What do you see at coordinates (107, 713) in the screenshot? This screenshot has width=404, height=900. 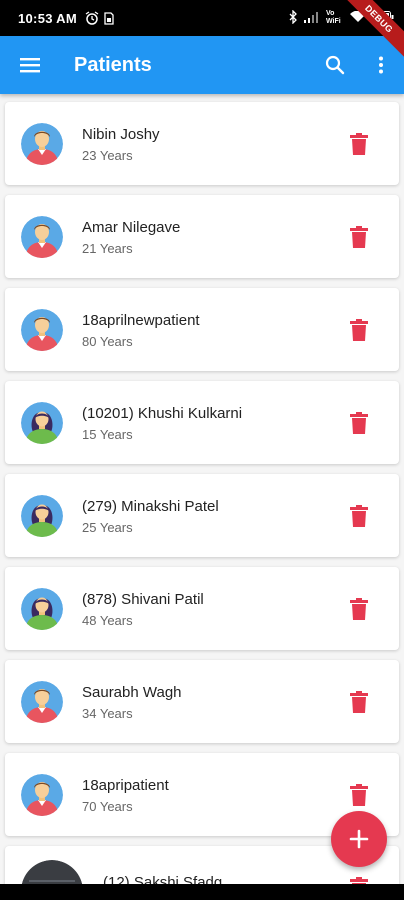 I see `patient-age: 34 Years` at bounding box center [107, 713].